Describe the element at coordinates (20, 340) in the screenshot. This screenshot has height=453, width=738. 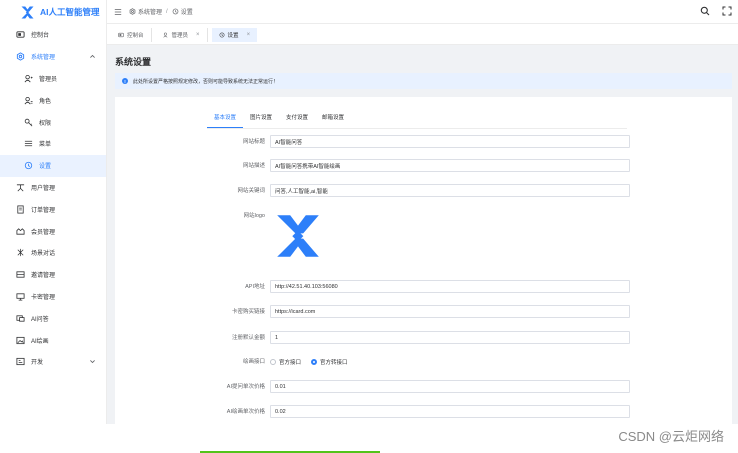
I see `image-icon` at that location.